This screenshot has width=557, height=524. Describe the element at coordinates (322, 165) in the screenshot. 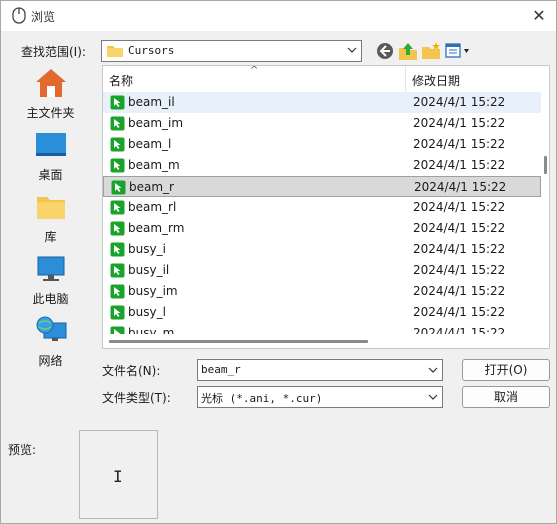

I see `file-row: beam_m 2024/4/1 15:22` at that location.